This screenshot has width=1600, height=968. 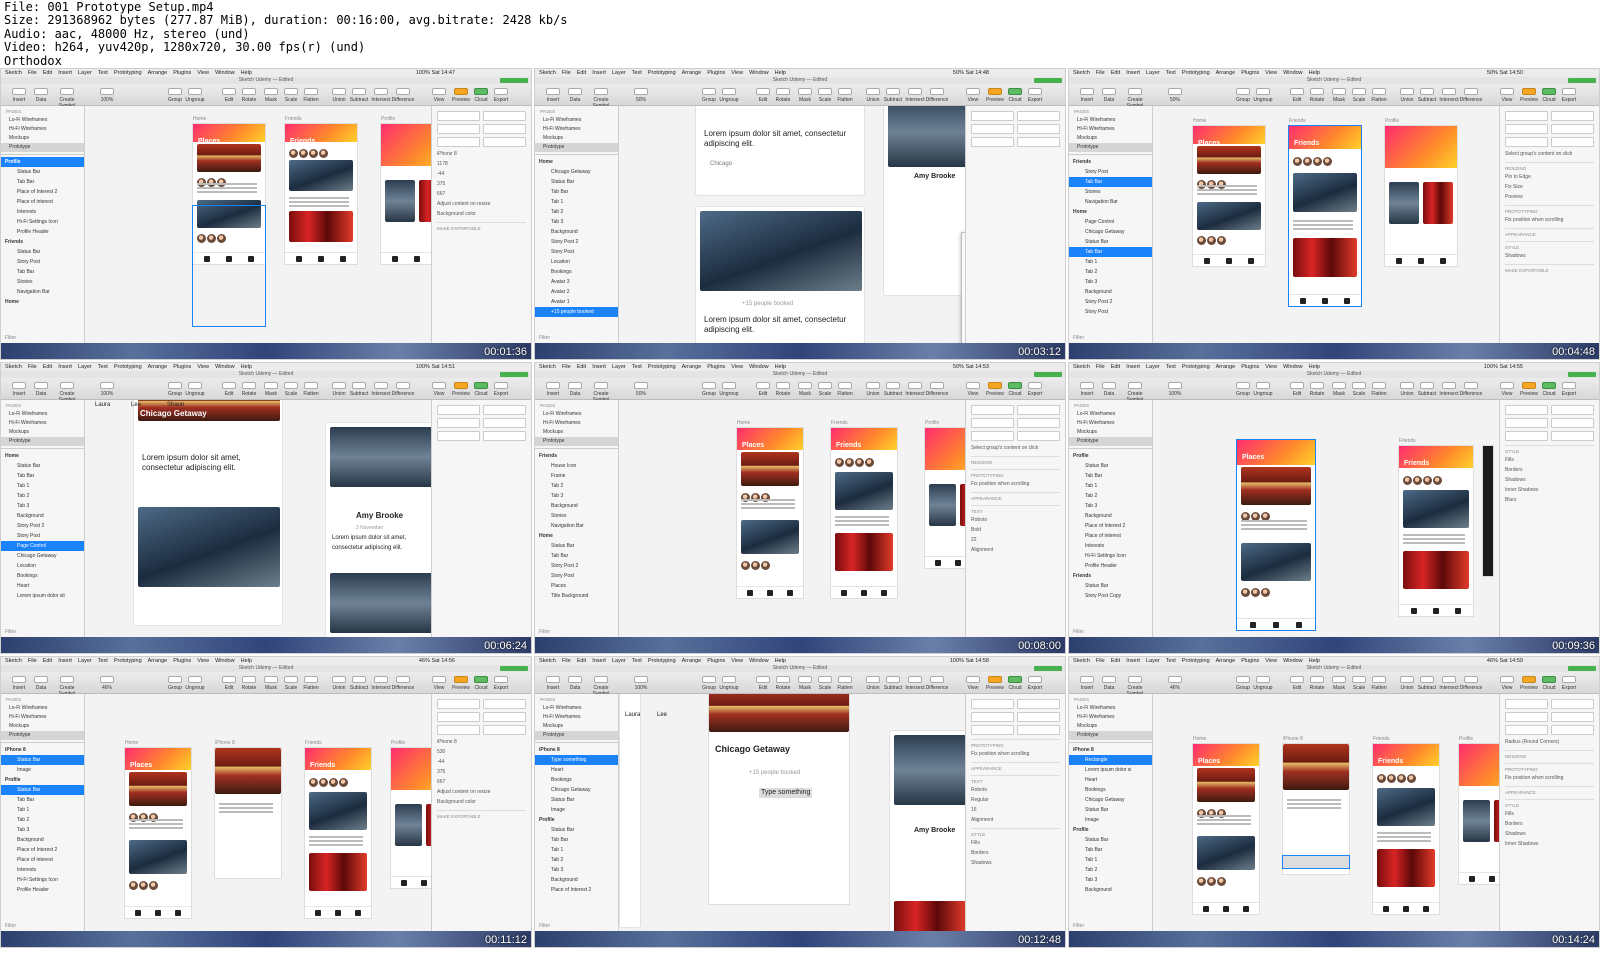 I want to click on layer-item: Page Control, so click(x=42, y=546).